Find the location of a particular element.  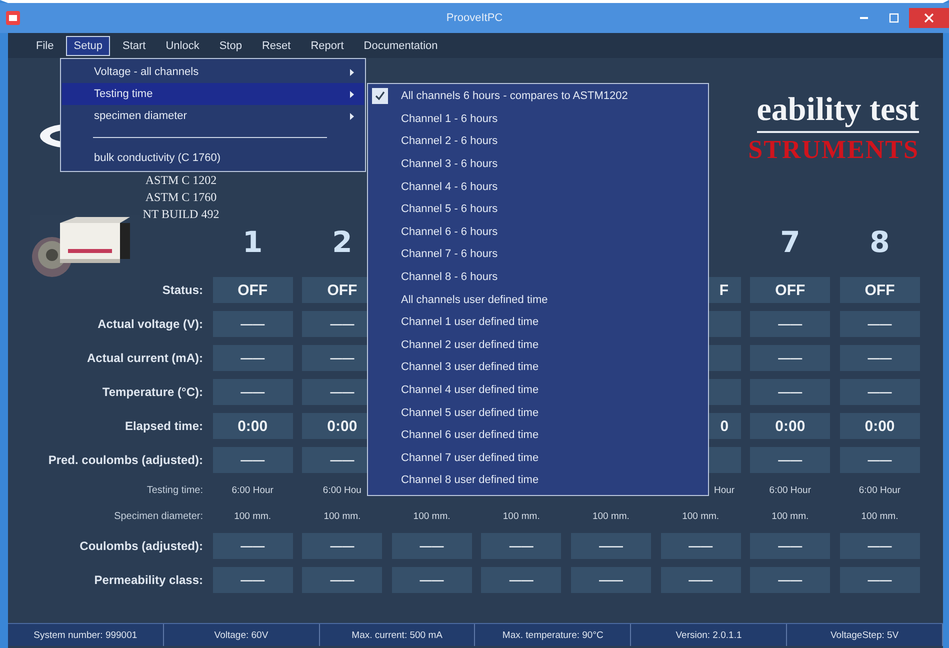

menu-entry: Channel 3 - 6 hours is located at coordinates (538, 164).